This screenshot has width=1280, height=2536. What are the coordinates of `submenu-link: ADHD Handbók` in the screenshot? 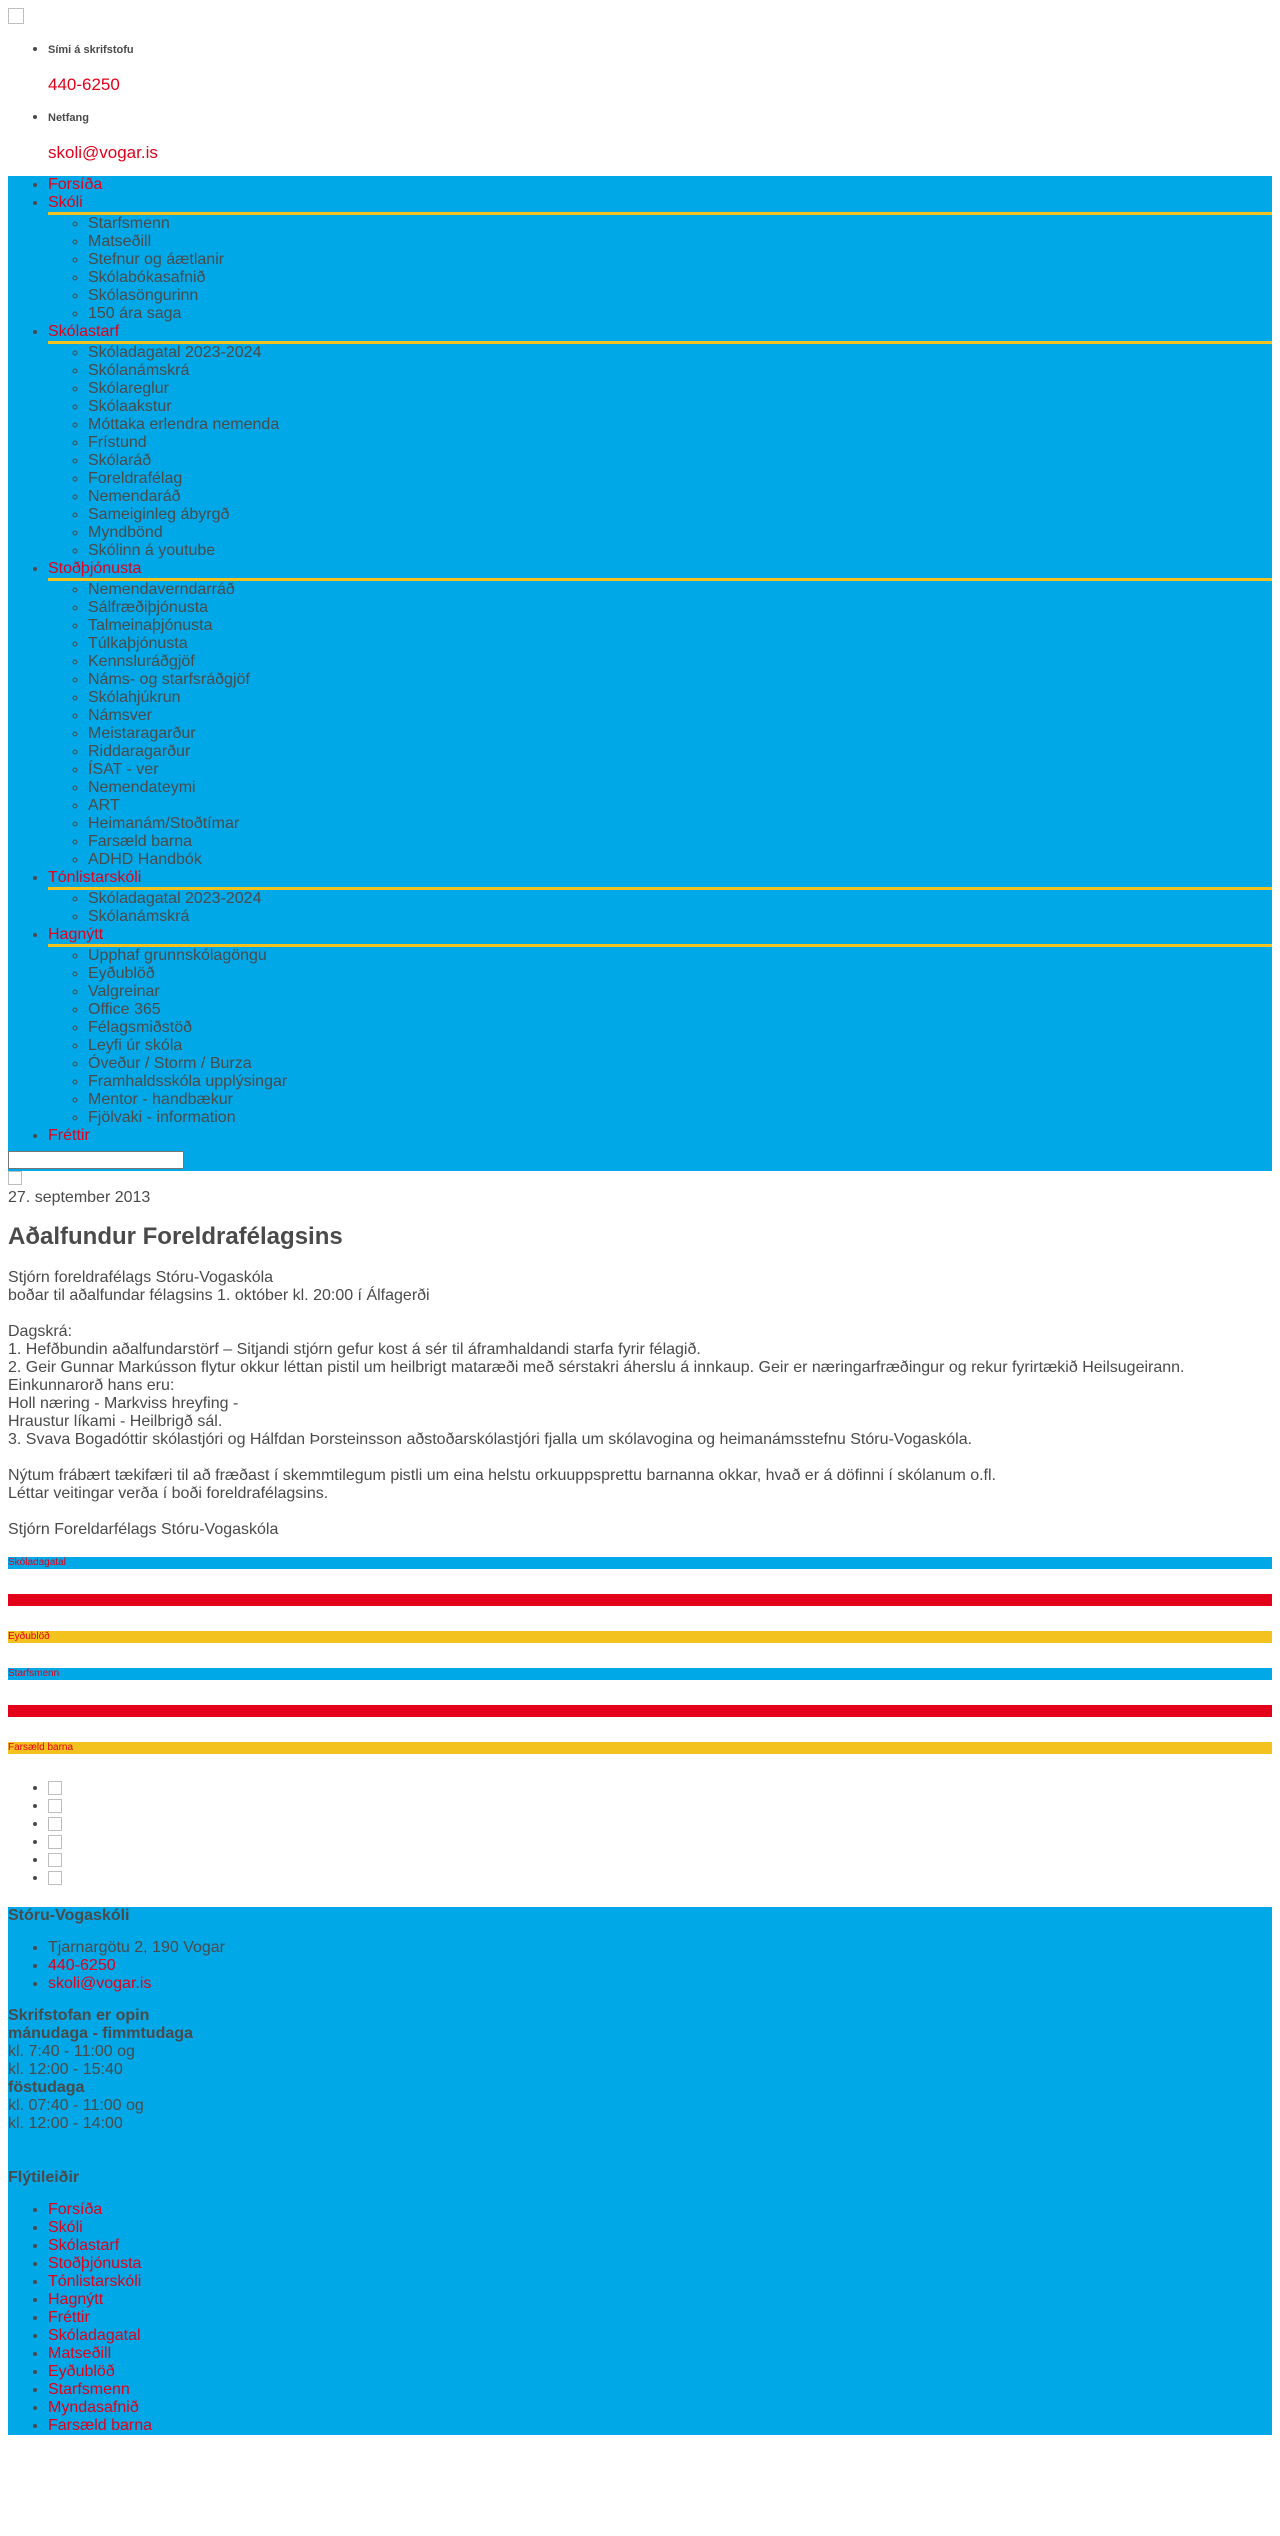 It's located at (145, 859).